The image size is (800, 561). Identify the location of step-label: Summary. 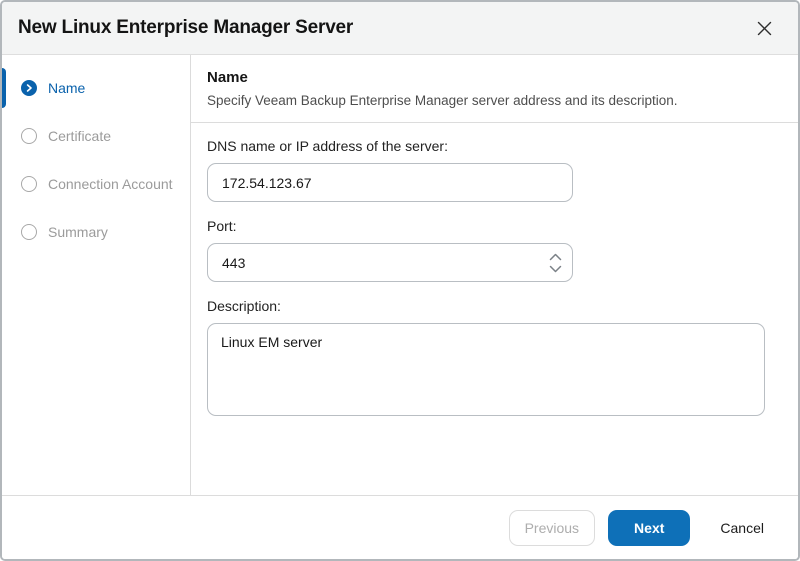
(78, 232).